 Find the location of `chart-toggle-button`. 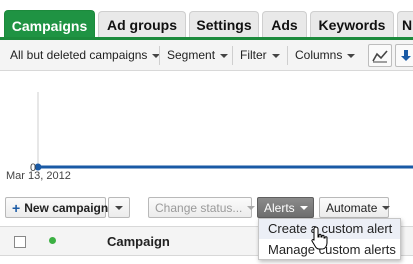

chart-toggle-button is located at coordinates (380, 55).